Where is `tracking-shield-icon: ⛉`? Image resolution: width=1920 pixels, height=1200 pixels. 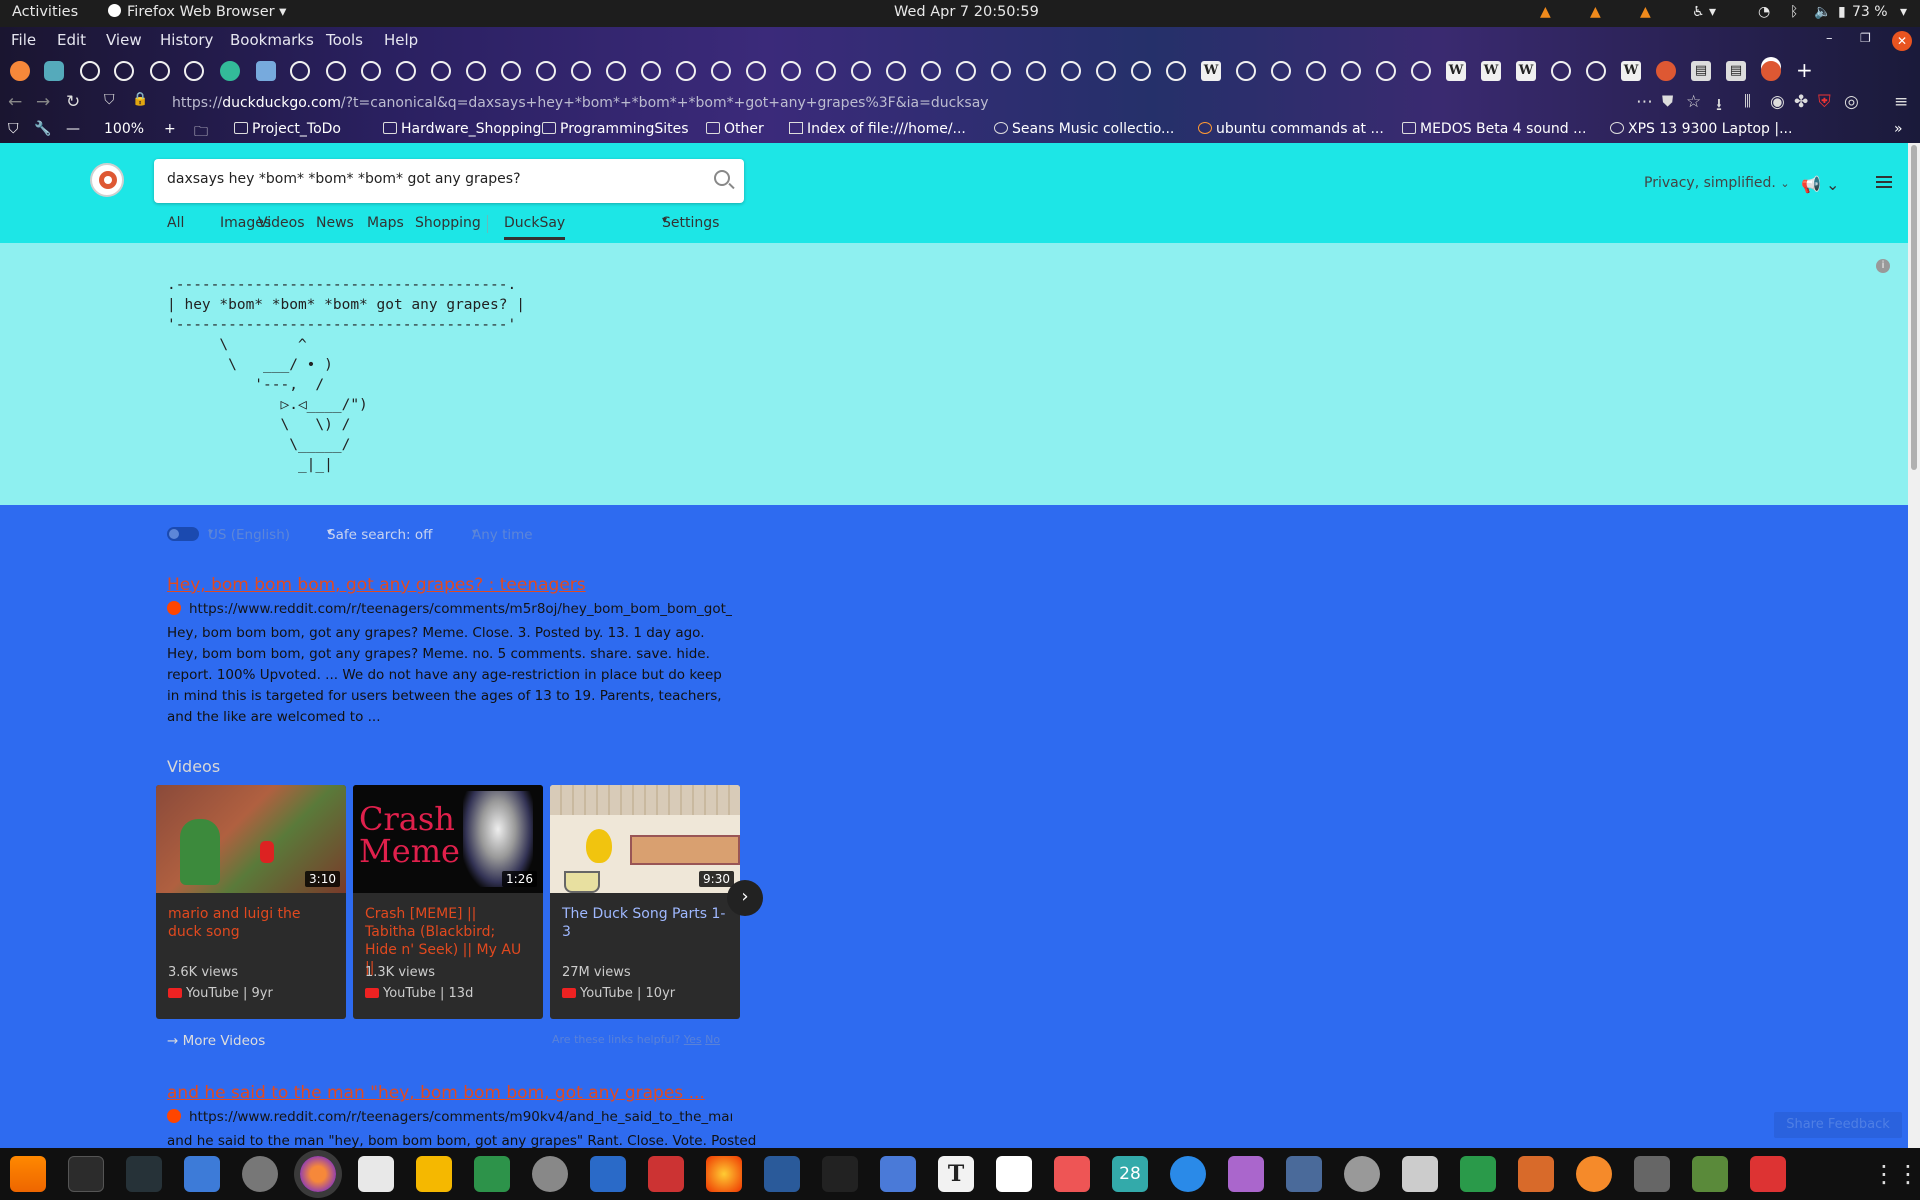
tracking-shield-icon: ⛉ is located at coordinates (109, 100).